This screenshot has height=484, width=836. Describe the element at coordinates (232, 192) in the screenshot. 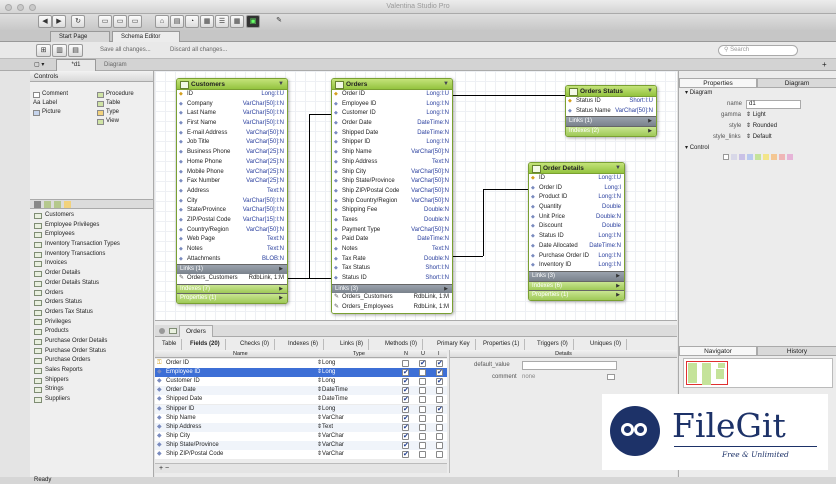

I see `field-row: Address Text:N` at that location.